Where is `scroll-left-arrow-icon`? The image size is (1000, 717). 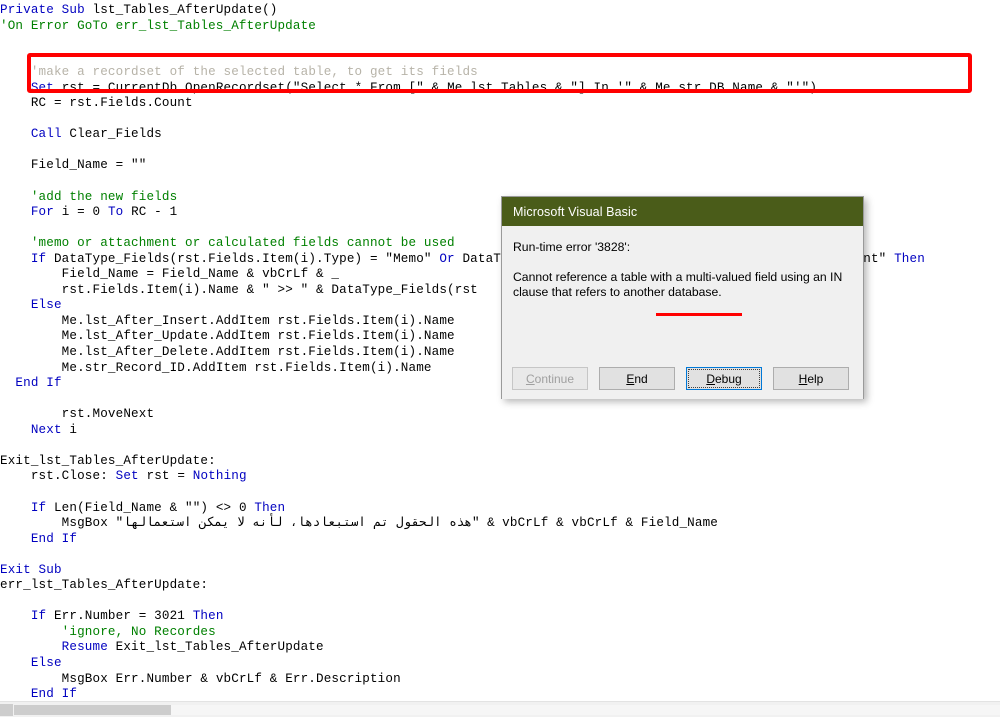
scroll-left-arrow-icon is located at coordinates (6, 710).